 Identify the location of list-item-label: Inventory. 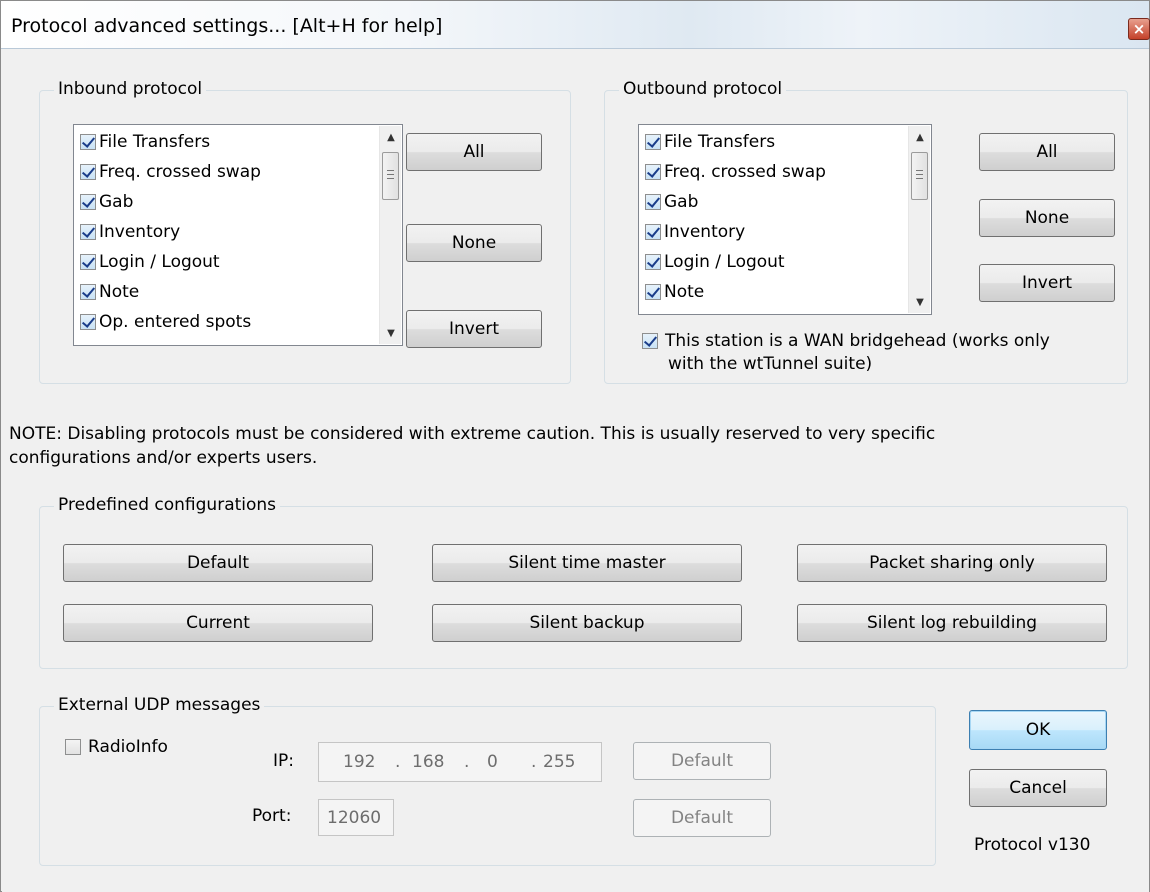
(140, 232).